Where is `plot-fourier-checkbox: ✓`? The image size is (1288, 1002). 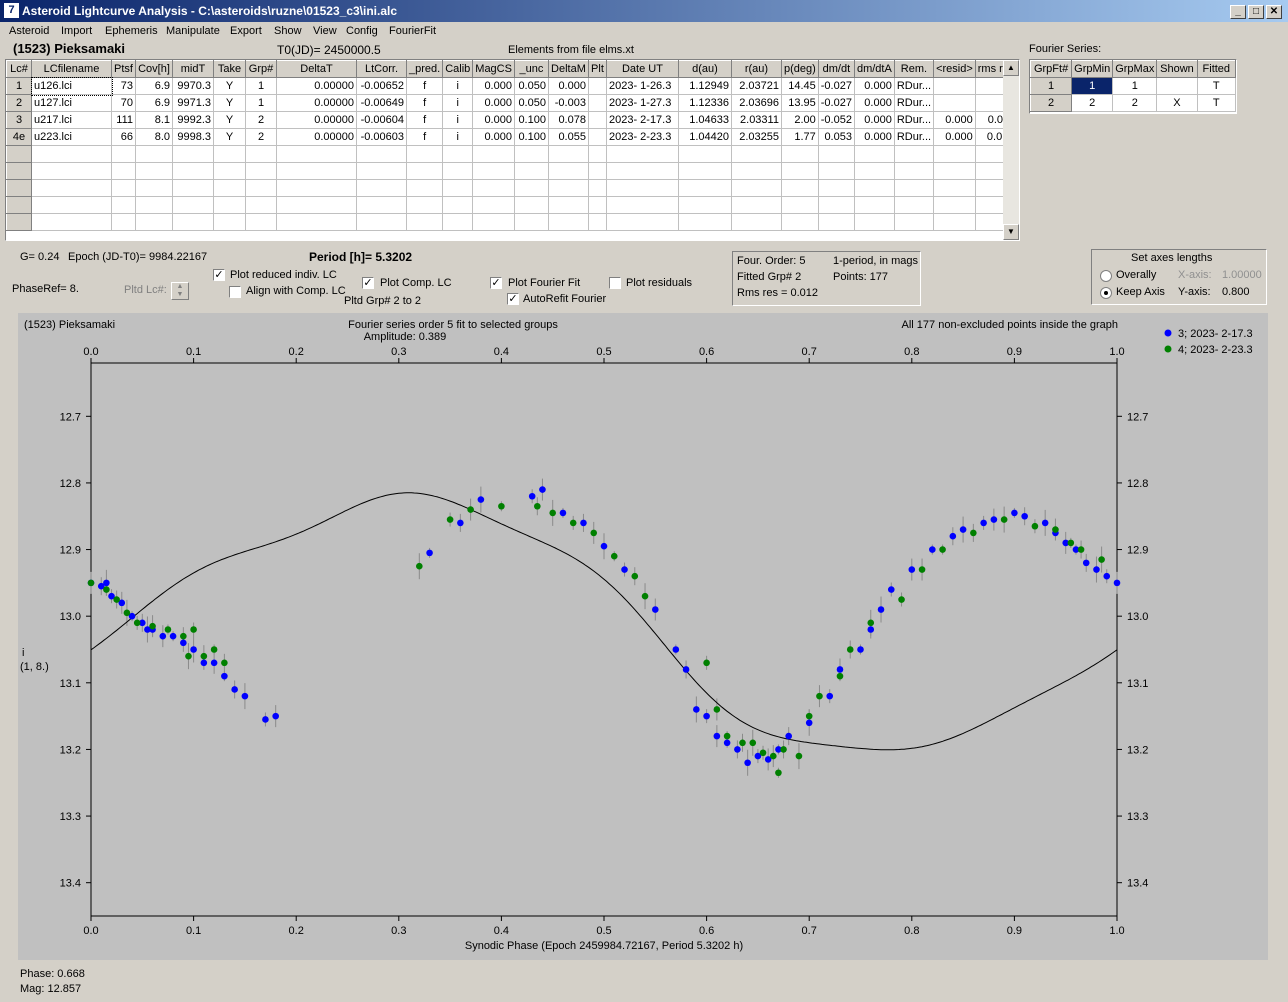
plot-fourier-checkbox: ✓ is located at coordinates (496, 283).